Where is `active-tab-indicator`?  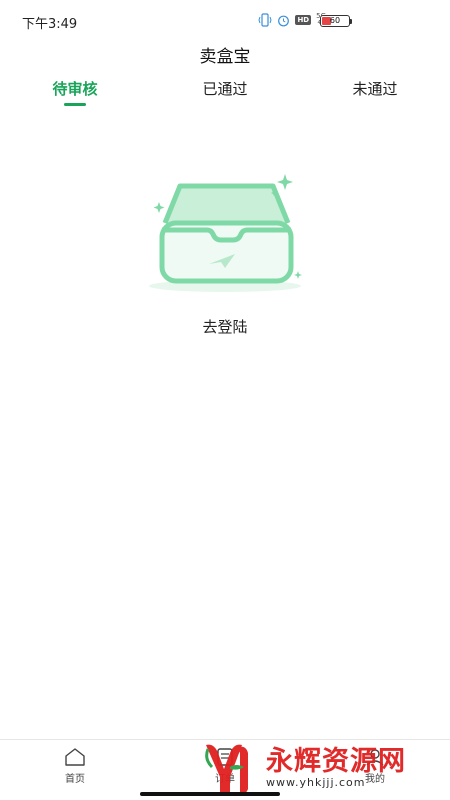
active-tab-indicator is located at coordinates (75, 104).